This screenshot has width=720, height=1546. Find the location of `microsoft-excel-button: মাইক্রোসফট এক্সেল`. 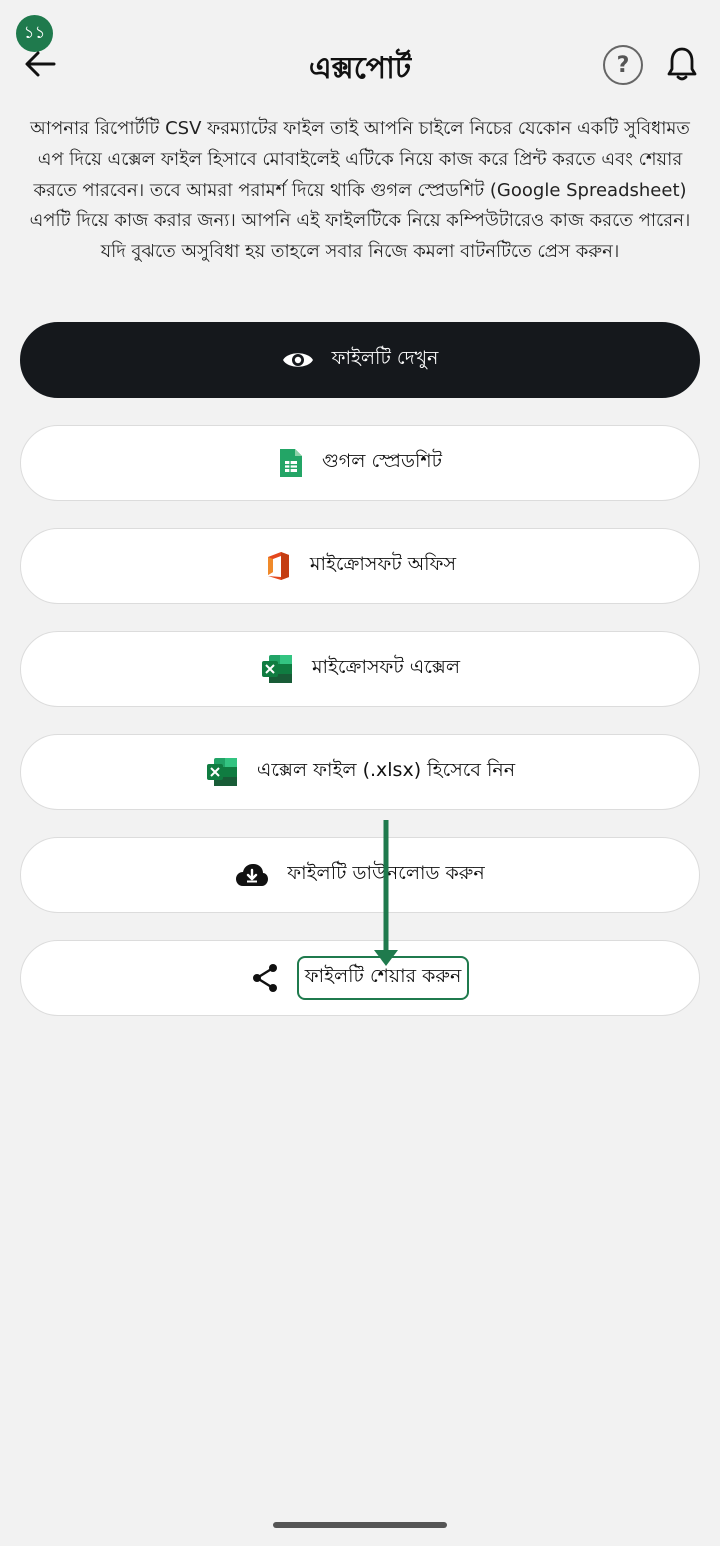

microsoft-excel-button: মাইক্রোসফট এক্সেল is located at coordinates (360, 669).